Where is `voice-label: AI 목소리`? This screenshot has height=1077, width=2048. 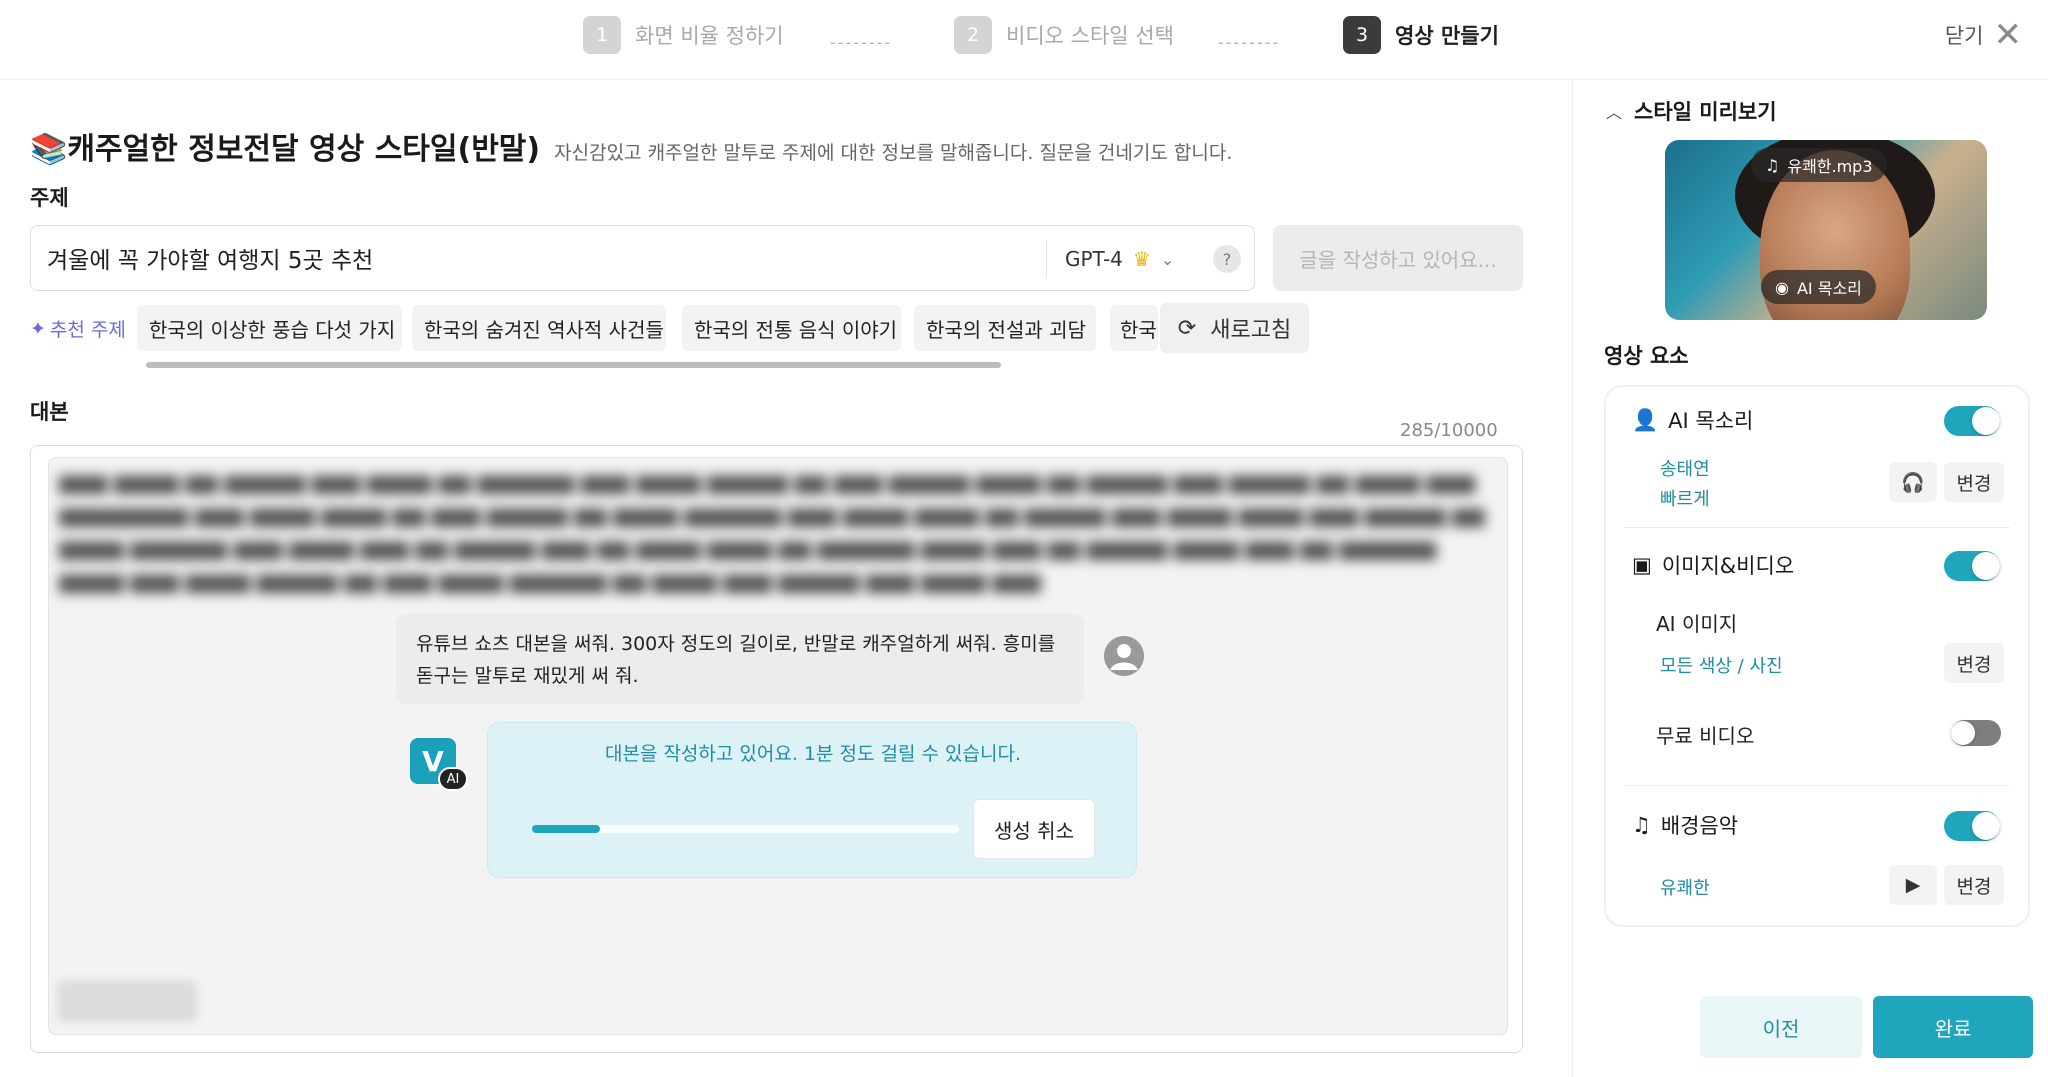 voice-label: AI 목소리 is located at coordinates (1711, 421).